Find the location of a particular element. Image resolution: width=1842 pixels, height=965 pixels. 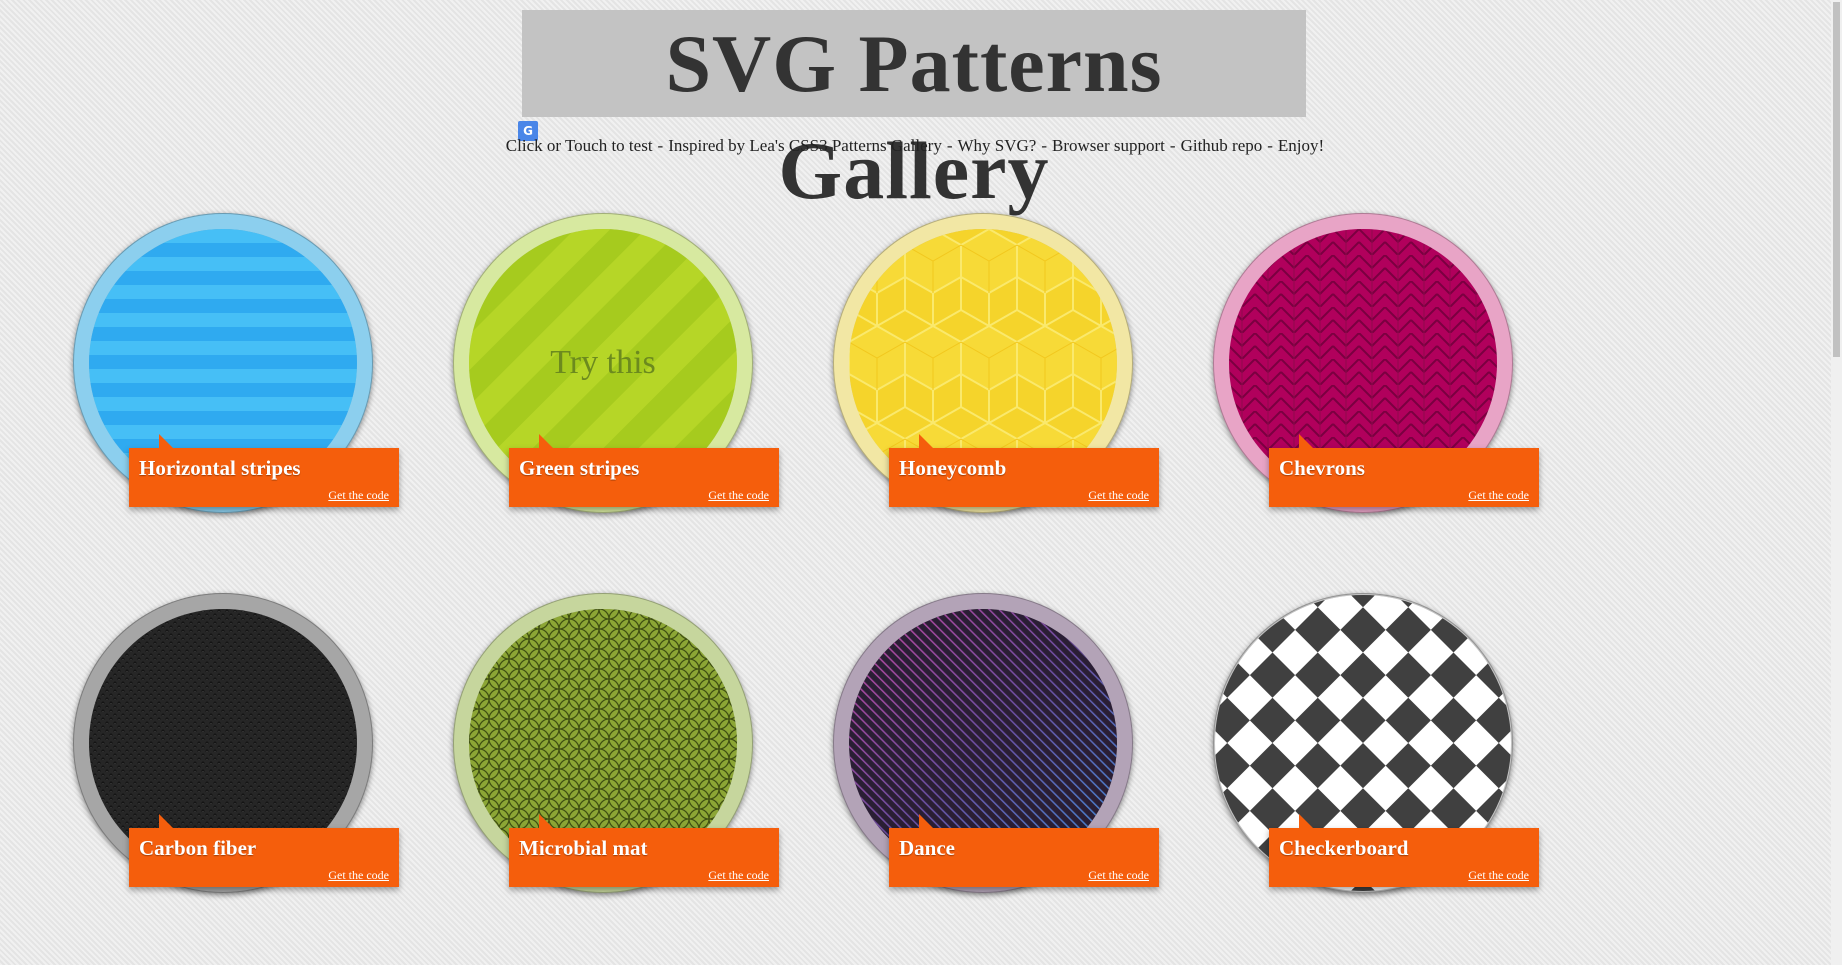

pattern-label-ribbon: Microbial mat Get the code is located at coordinates (644, 850).